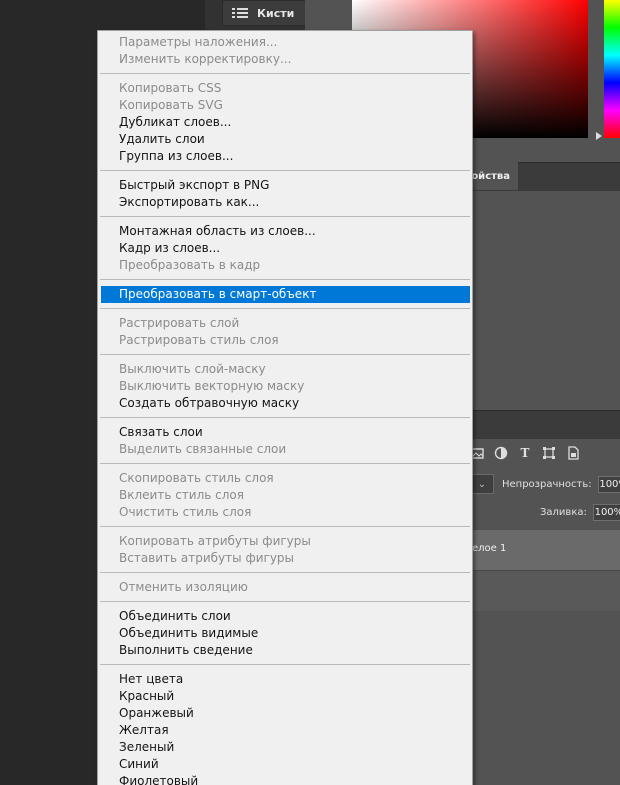  Describe the element at coordinates (285, 139) in the screenshot. I see `menu-item: Удалить слои` at that location.